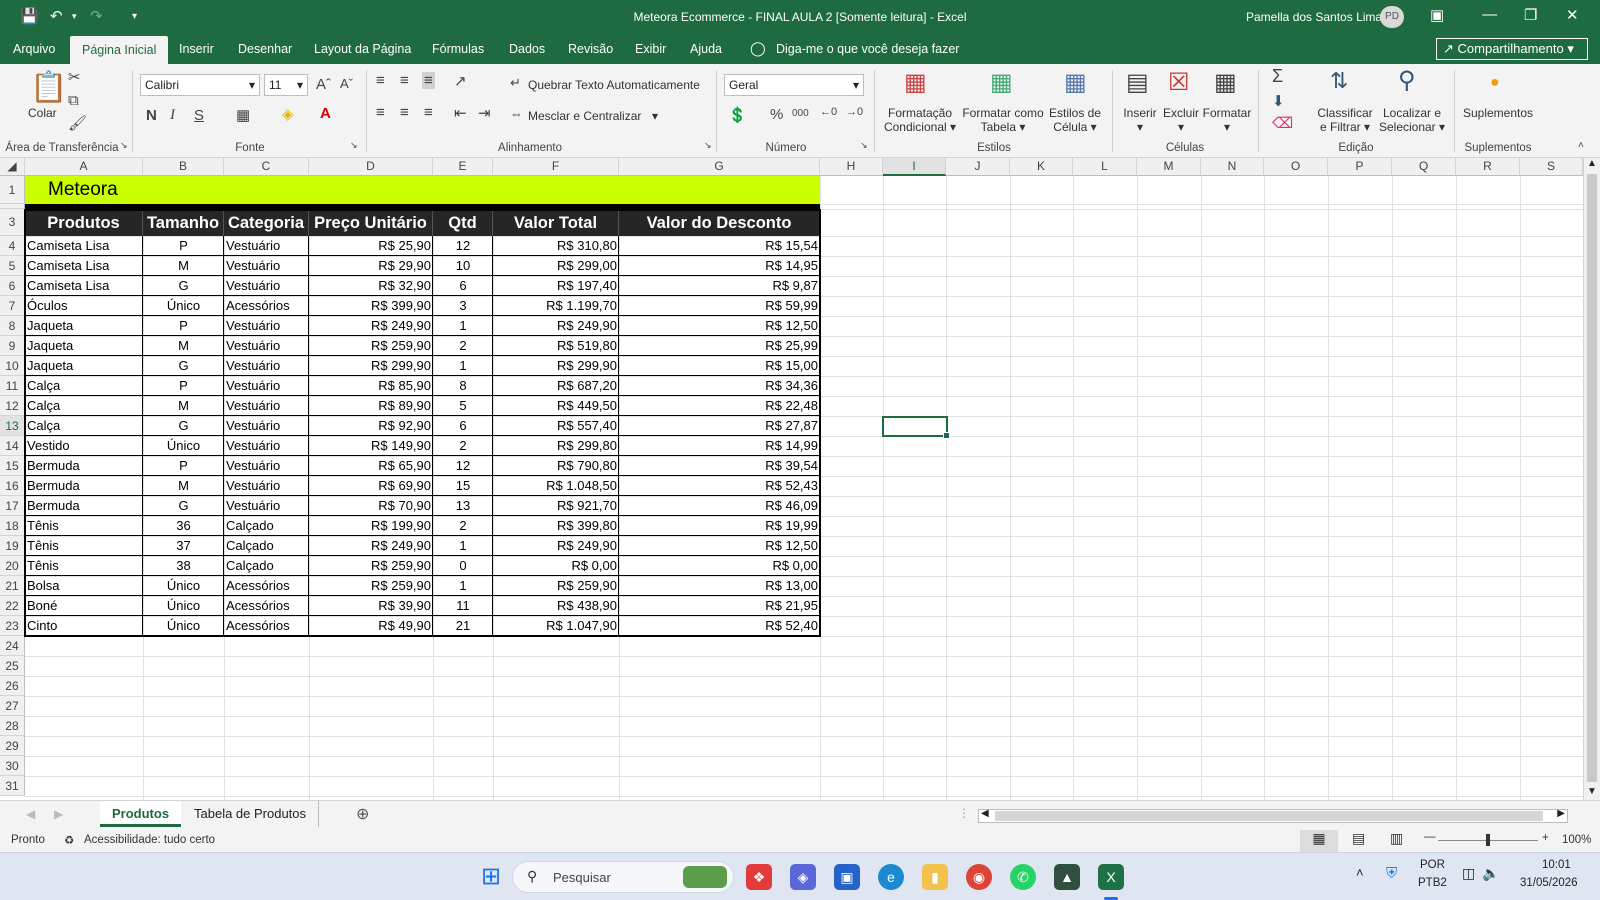  What do you see at coordinates (371, 606) in the screenshot?
I see `table-cell: R$ 39,90` at bounding box center [371, 606].